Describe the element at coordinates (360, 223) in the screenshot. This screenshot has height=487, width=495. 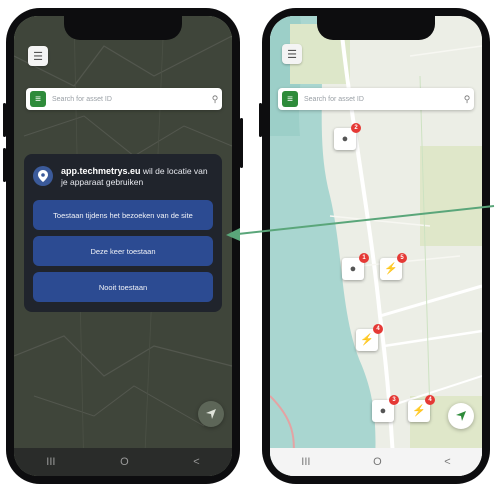
I see `annotation-arrow` at that location.